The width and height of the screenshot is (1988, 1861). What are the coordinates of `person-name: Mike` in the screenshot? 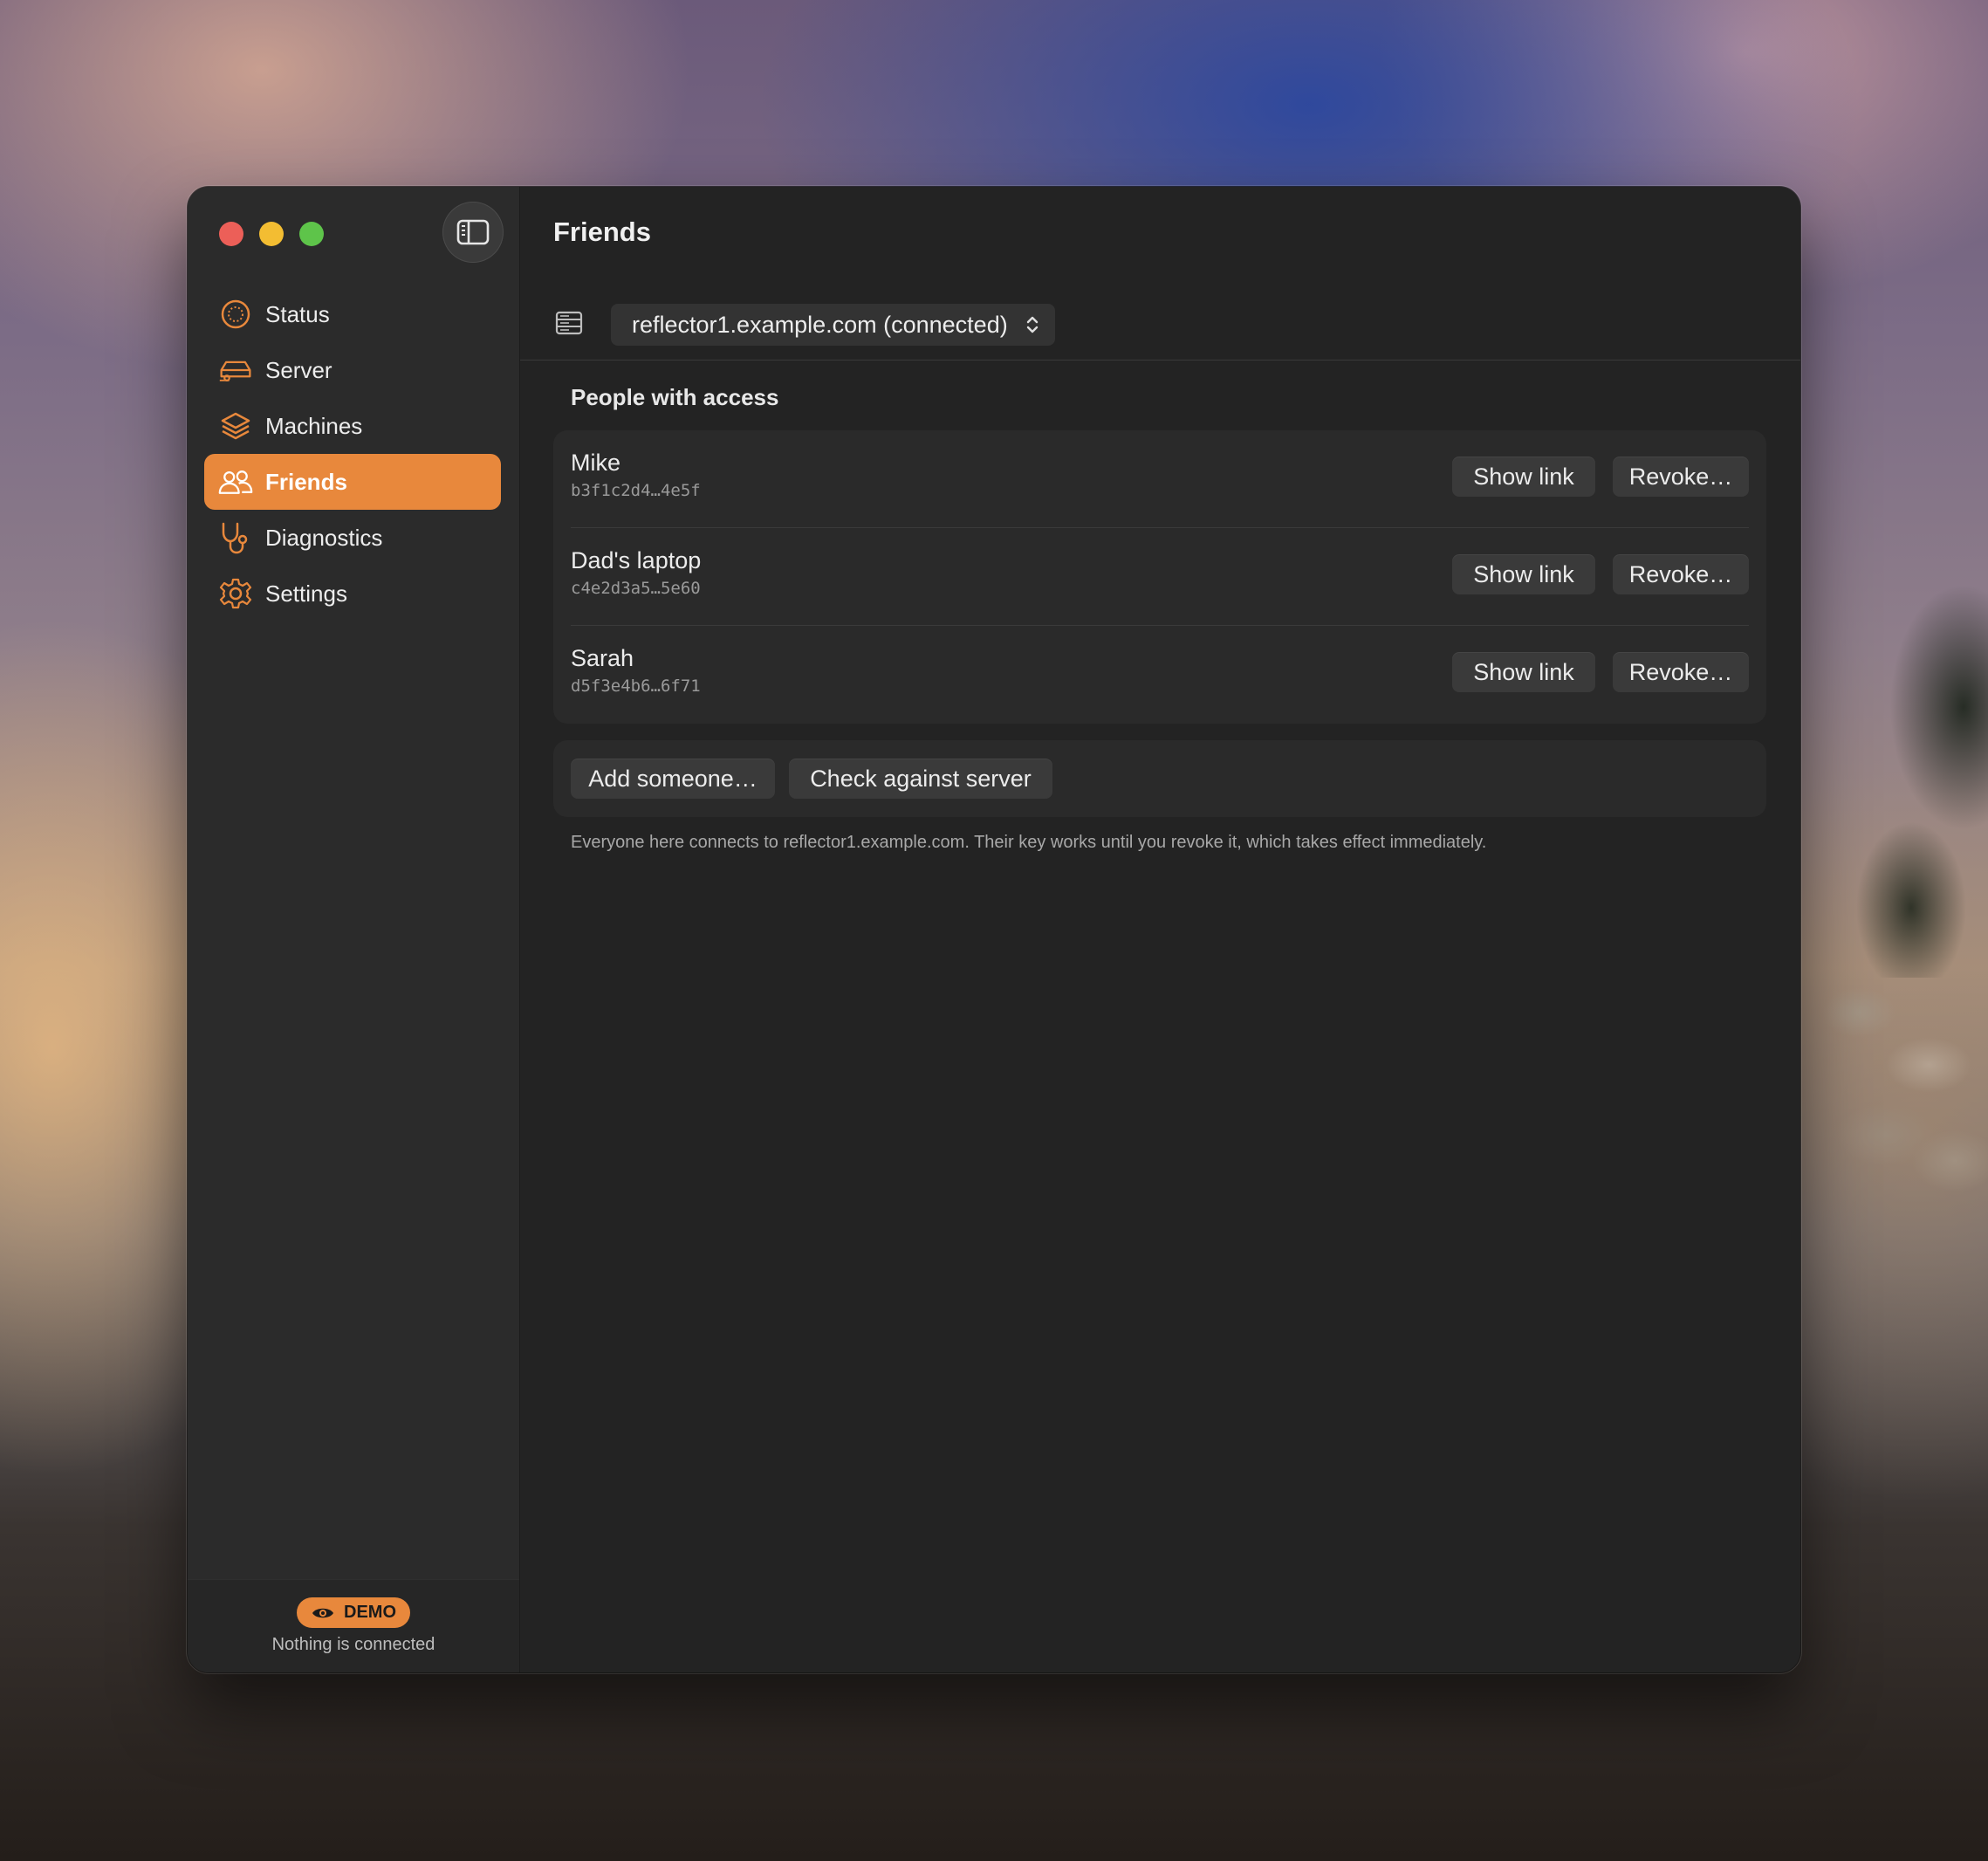 It's located at (596, 463).